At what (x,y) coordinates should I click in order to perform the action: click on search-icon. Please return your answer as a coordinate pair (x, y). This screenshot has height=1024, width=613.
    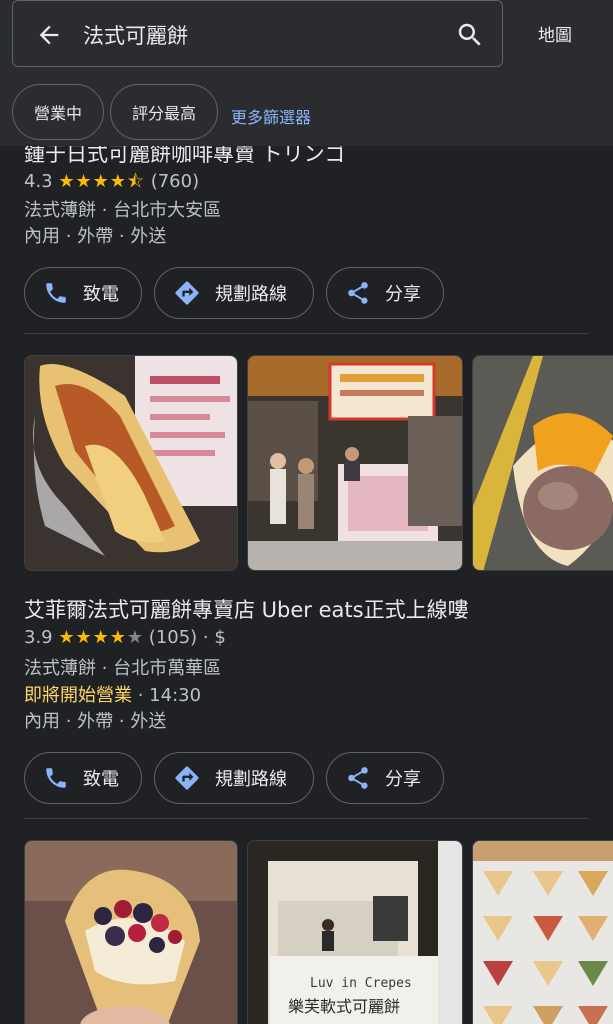
    Looking at the image, I should click on (470, 35).